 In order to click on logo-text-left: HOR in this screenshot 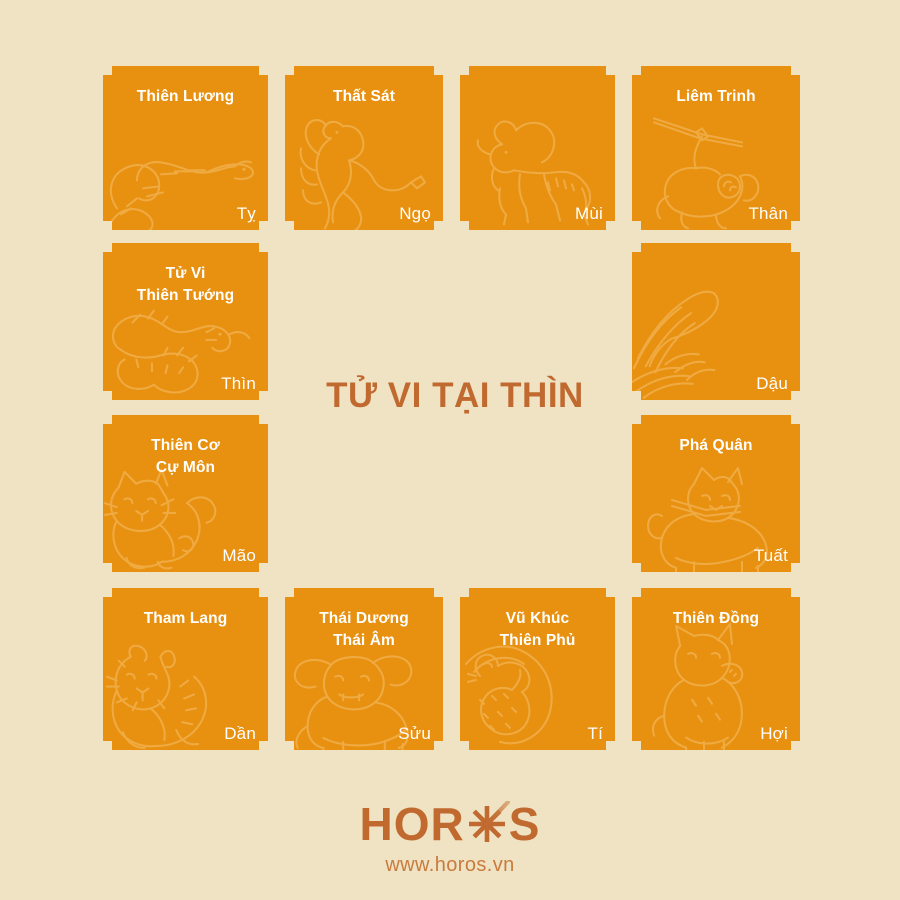, I will do `click(412, 824)`.